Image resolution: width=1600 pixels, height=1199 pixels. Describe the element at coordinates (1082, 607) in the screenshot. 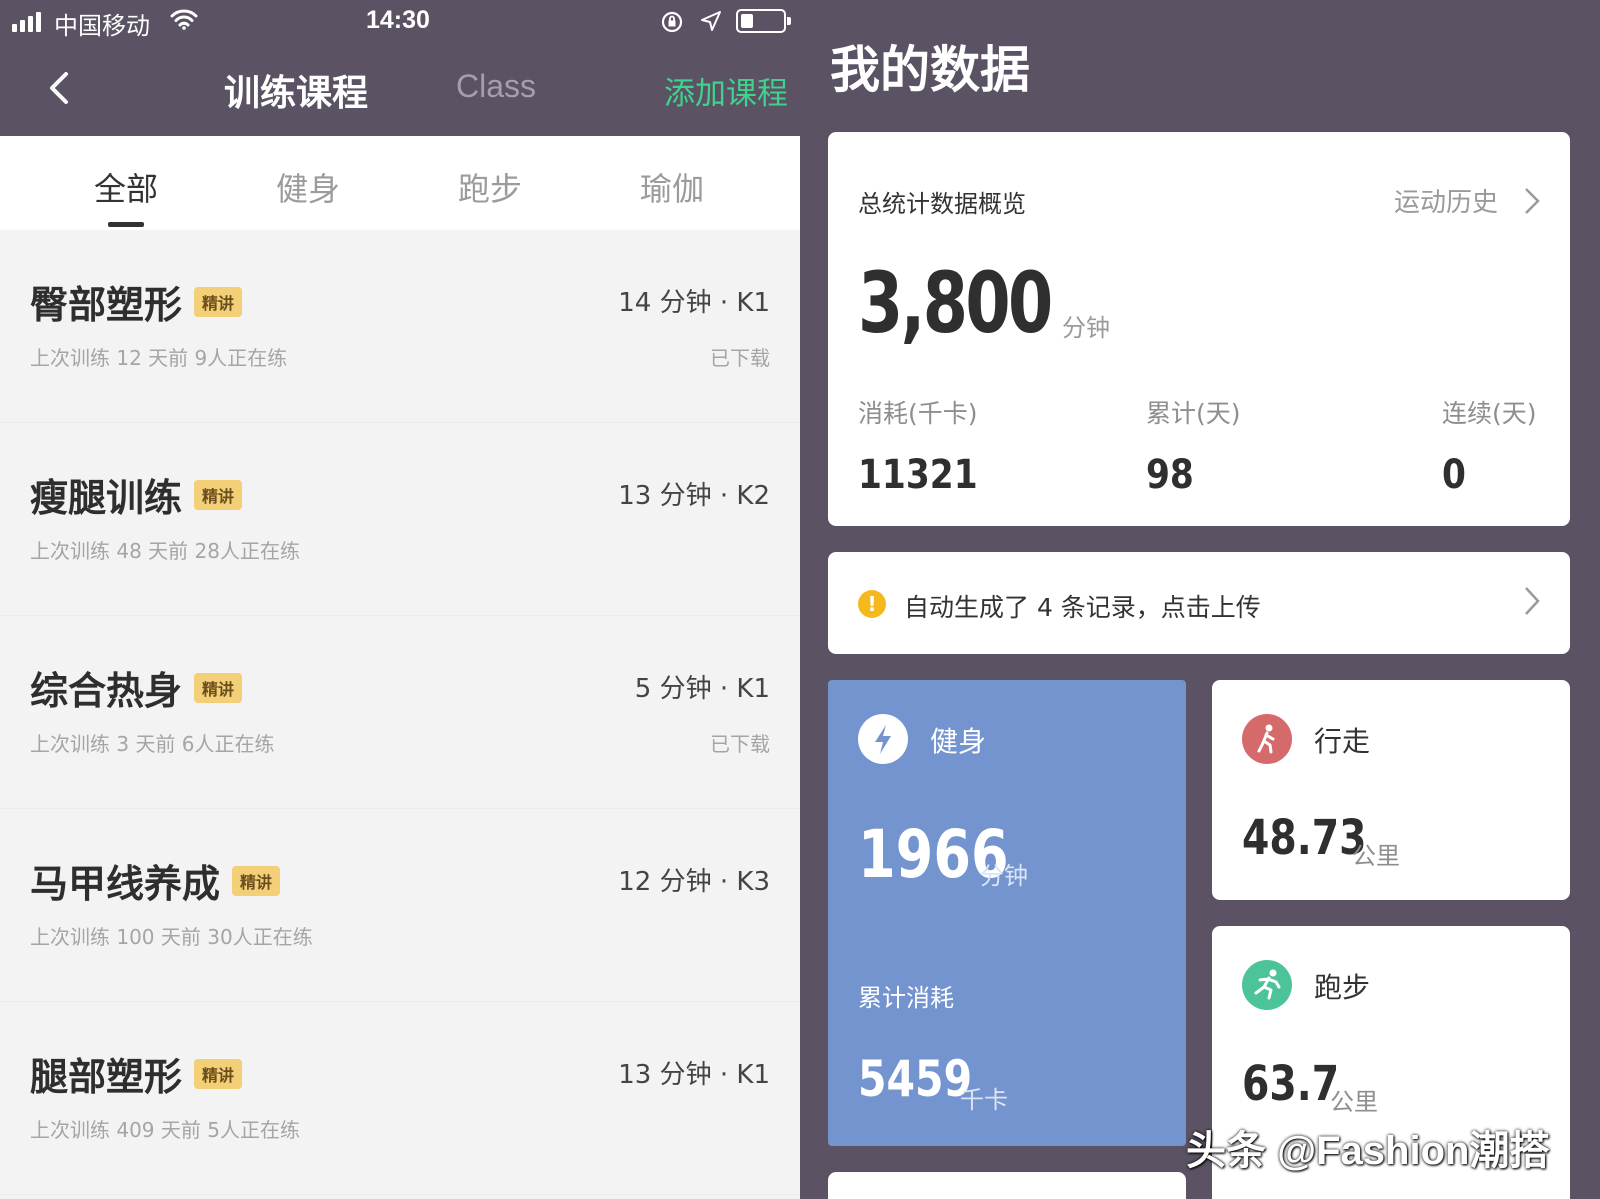

I see `notice-text: 自动生成了 4 条记录，点击上传` at that location.